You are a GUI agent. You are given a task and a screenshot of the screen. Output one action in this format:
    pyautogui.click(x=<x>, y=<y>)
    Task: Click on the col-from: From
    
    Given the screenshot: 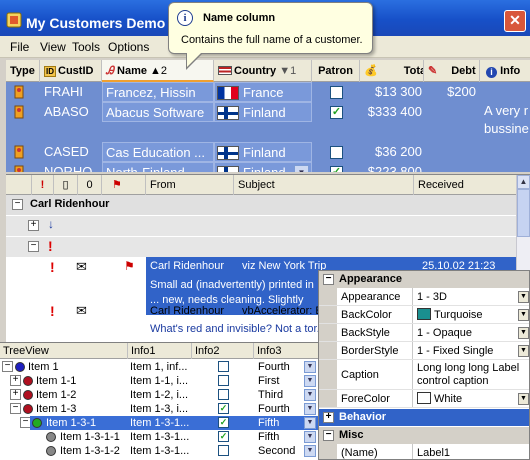 What is the action you would take?
    pyautogui.click(x=190, y=185)
    